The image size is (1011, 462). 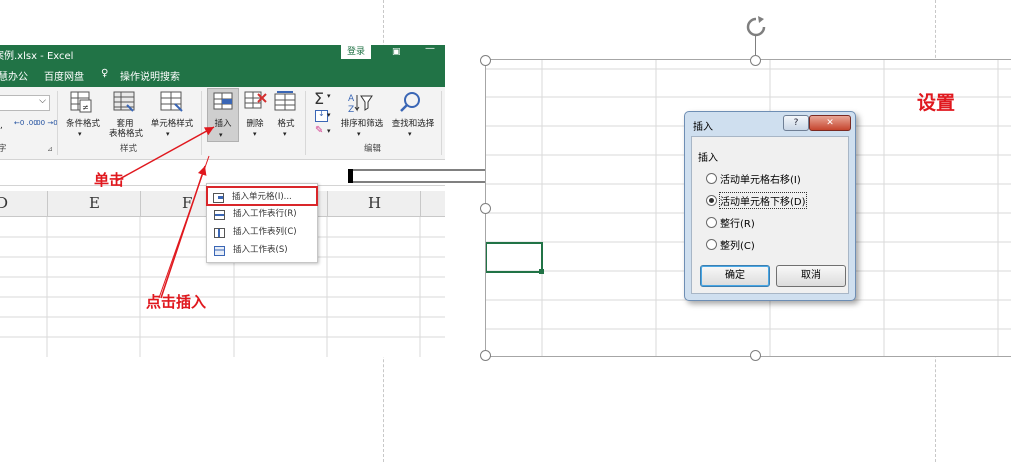 I want to click on group-label-styles: 样式, so click(x=129, y=149).